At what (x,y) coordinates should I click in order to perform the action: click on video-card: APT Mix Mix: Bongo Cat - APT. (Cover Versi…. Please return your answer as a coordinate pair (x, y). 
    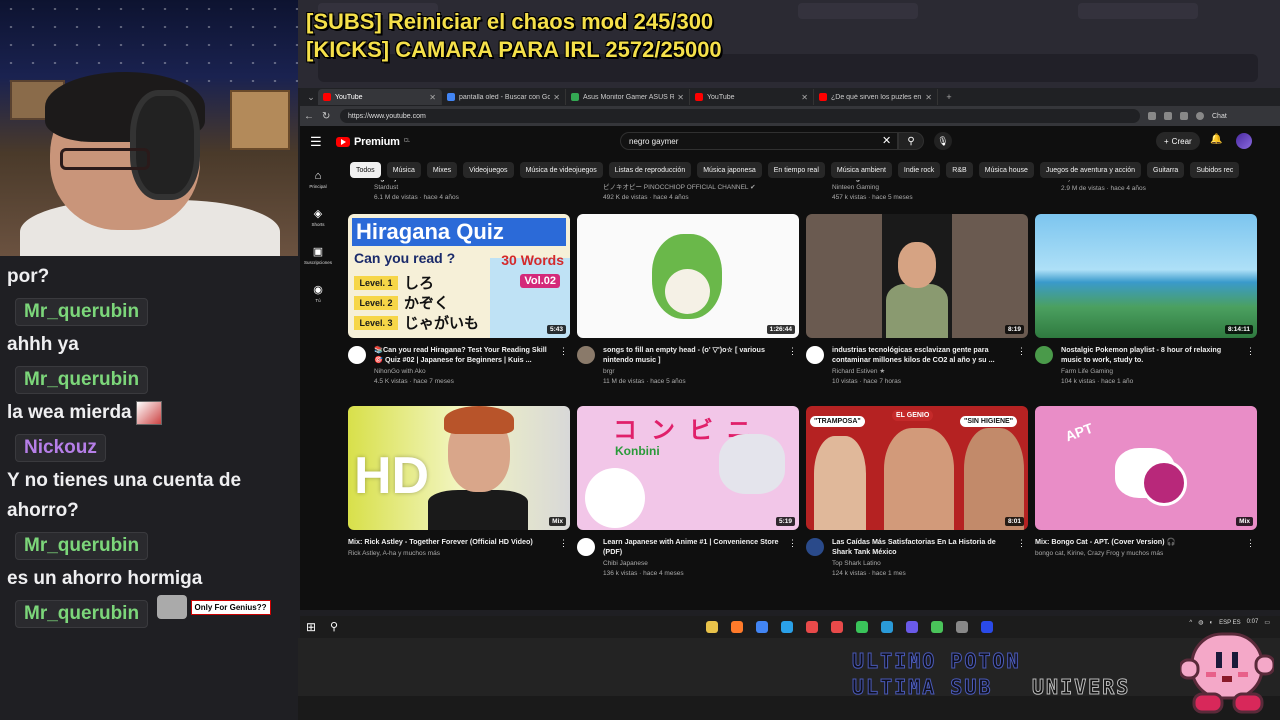
    Looking at the image, I should click on (1146, 499).